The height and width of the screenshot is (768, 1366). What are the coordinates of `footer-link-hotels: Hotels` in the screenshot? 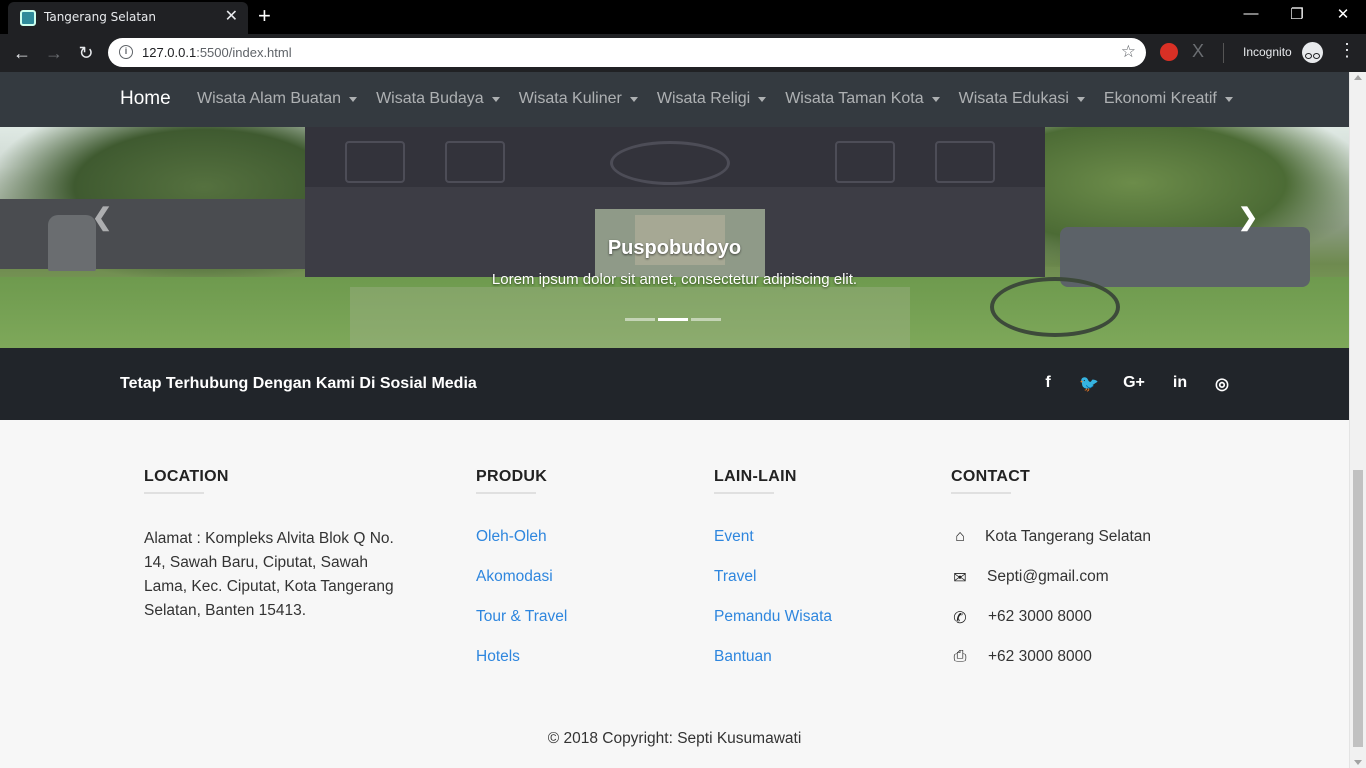 It's located at (498, 657).